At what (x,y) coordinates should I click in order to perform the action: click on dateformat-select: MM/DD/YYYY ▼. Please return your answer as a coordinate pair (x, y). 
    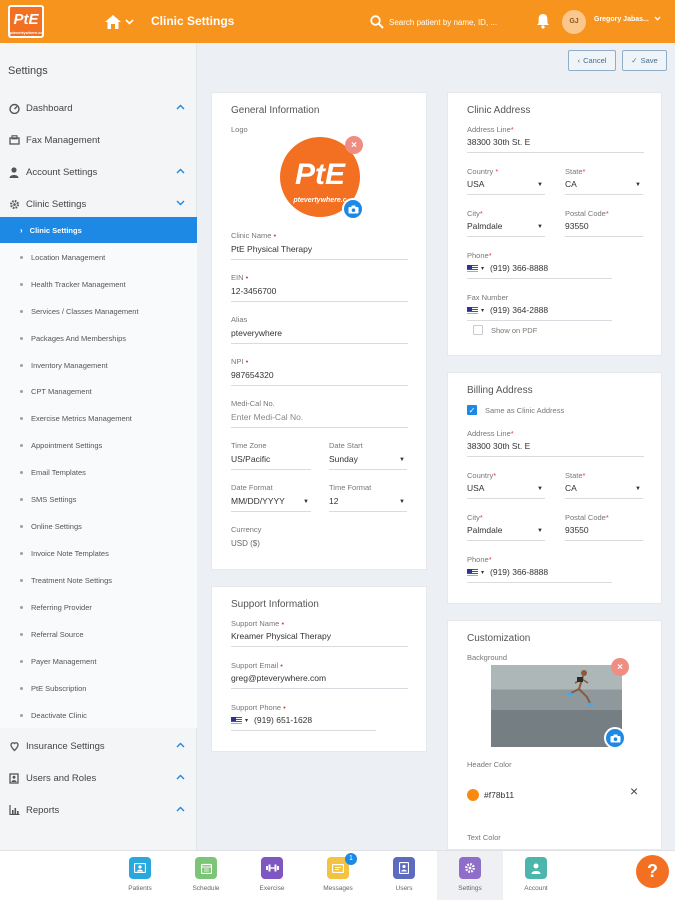
    Looking at the image, I should click on (271, 503).